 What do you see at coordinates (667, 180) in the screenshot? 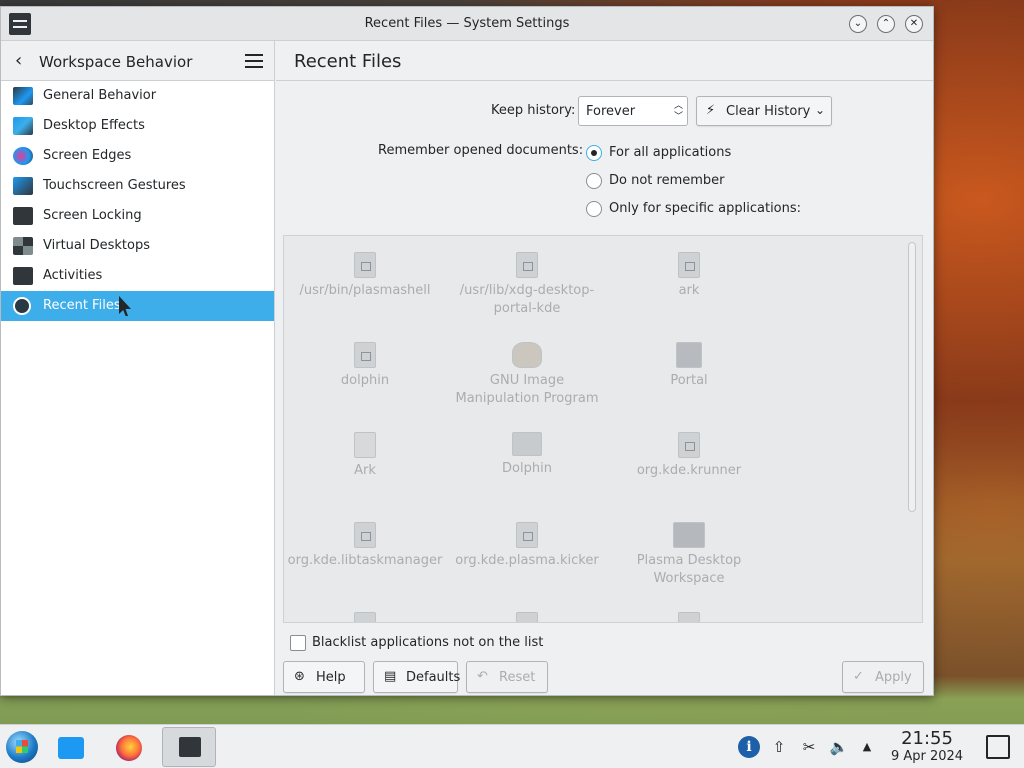
I see `radio-label: Do not remember` at bounding box center [667, 180].